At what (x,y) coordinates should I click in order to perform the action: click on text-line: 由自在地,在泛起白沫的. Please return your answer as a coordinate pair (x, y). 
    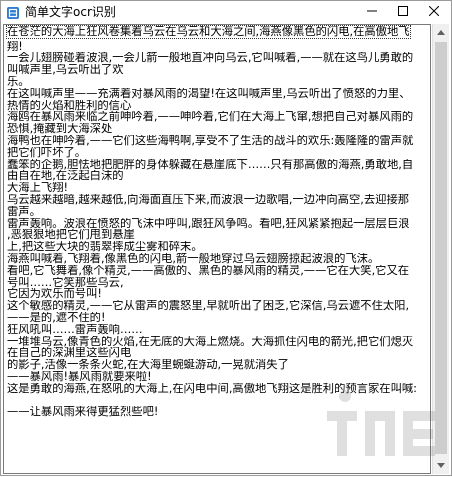
    Looking at the image, I should click on (65, 176).